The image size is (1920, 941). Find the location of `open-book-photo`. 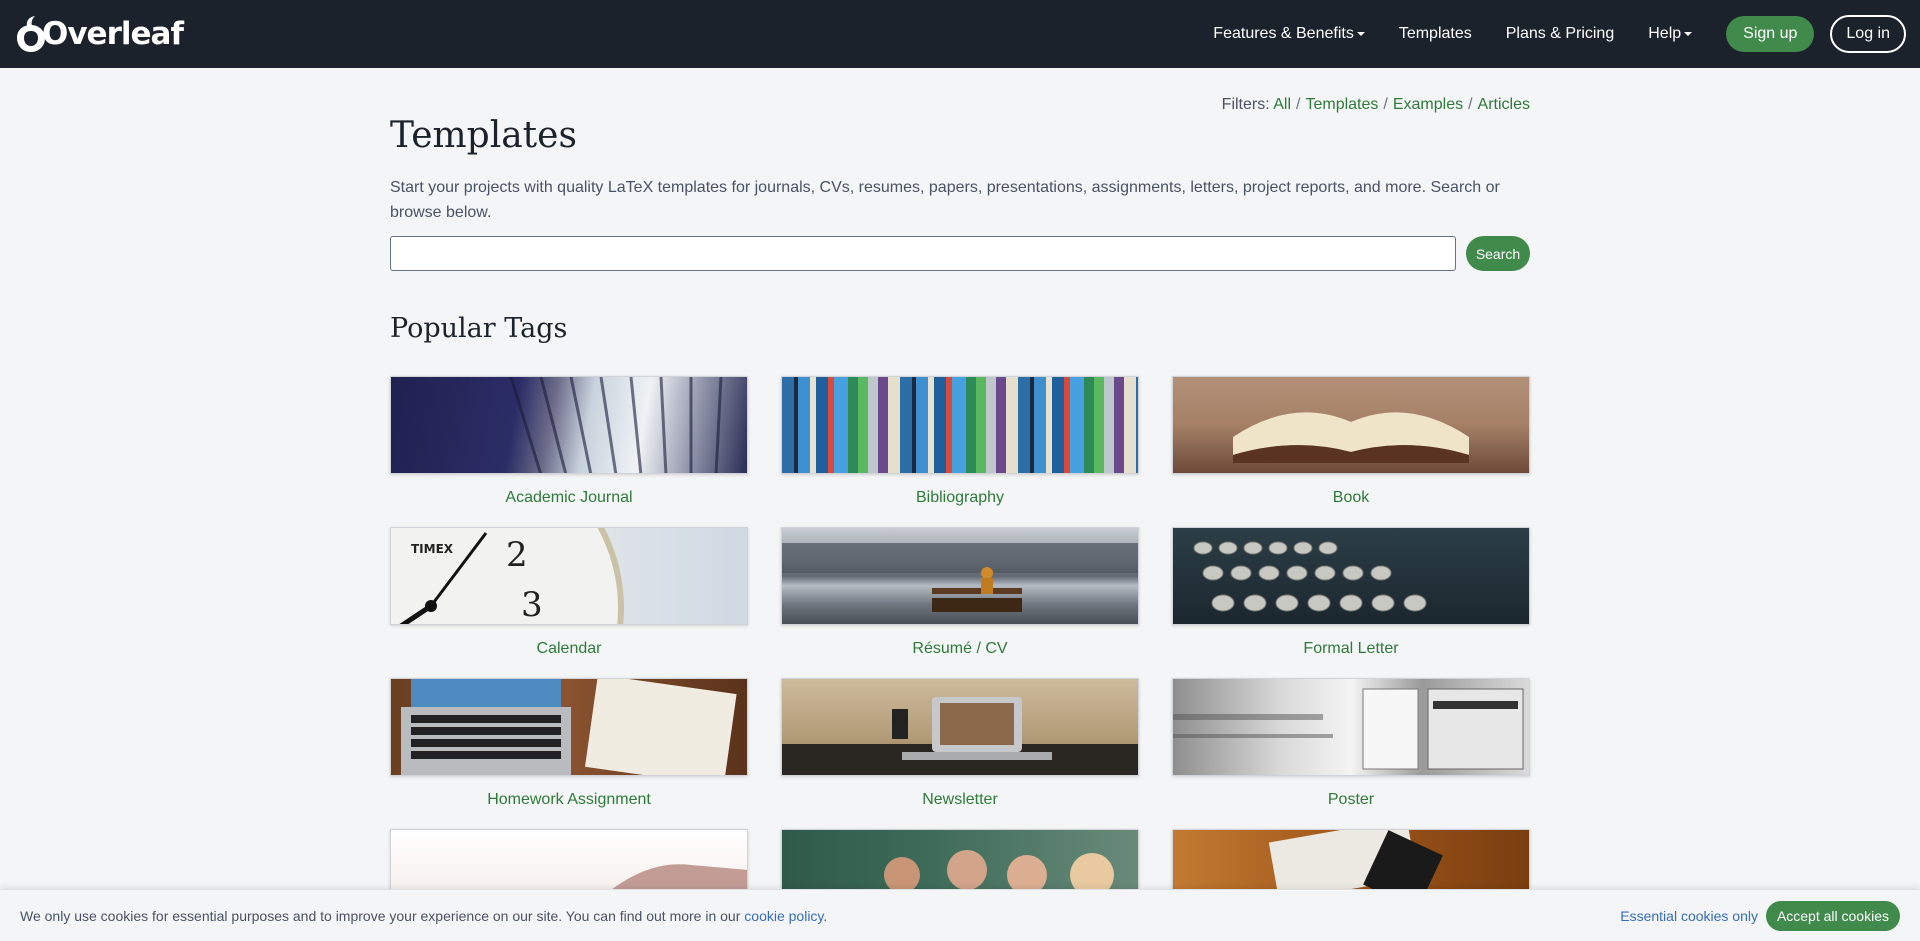

open-book-photo is located at coordinates (1351, 425).